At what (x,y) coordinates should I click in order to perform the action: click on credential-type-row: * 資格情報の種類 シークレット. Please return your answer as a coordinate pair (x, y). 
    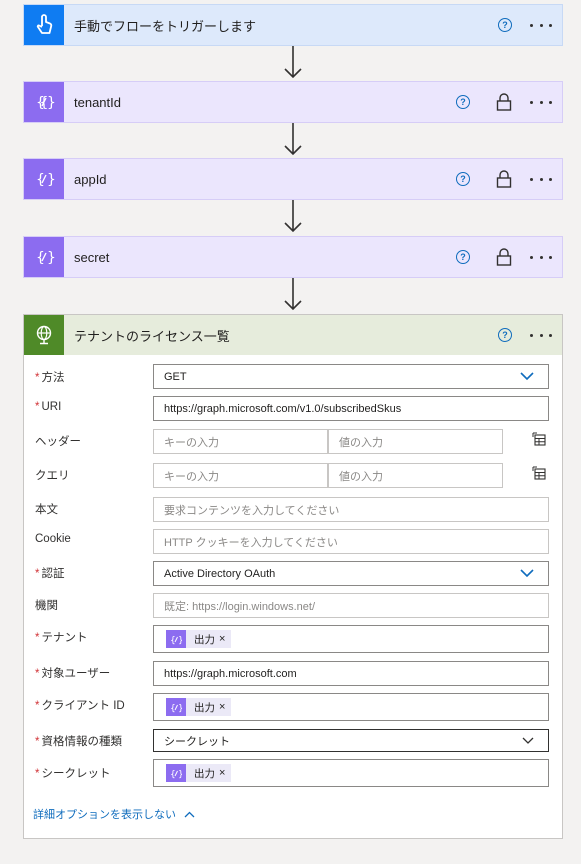
    Looking at the image, I should click on (293, 743).